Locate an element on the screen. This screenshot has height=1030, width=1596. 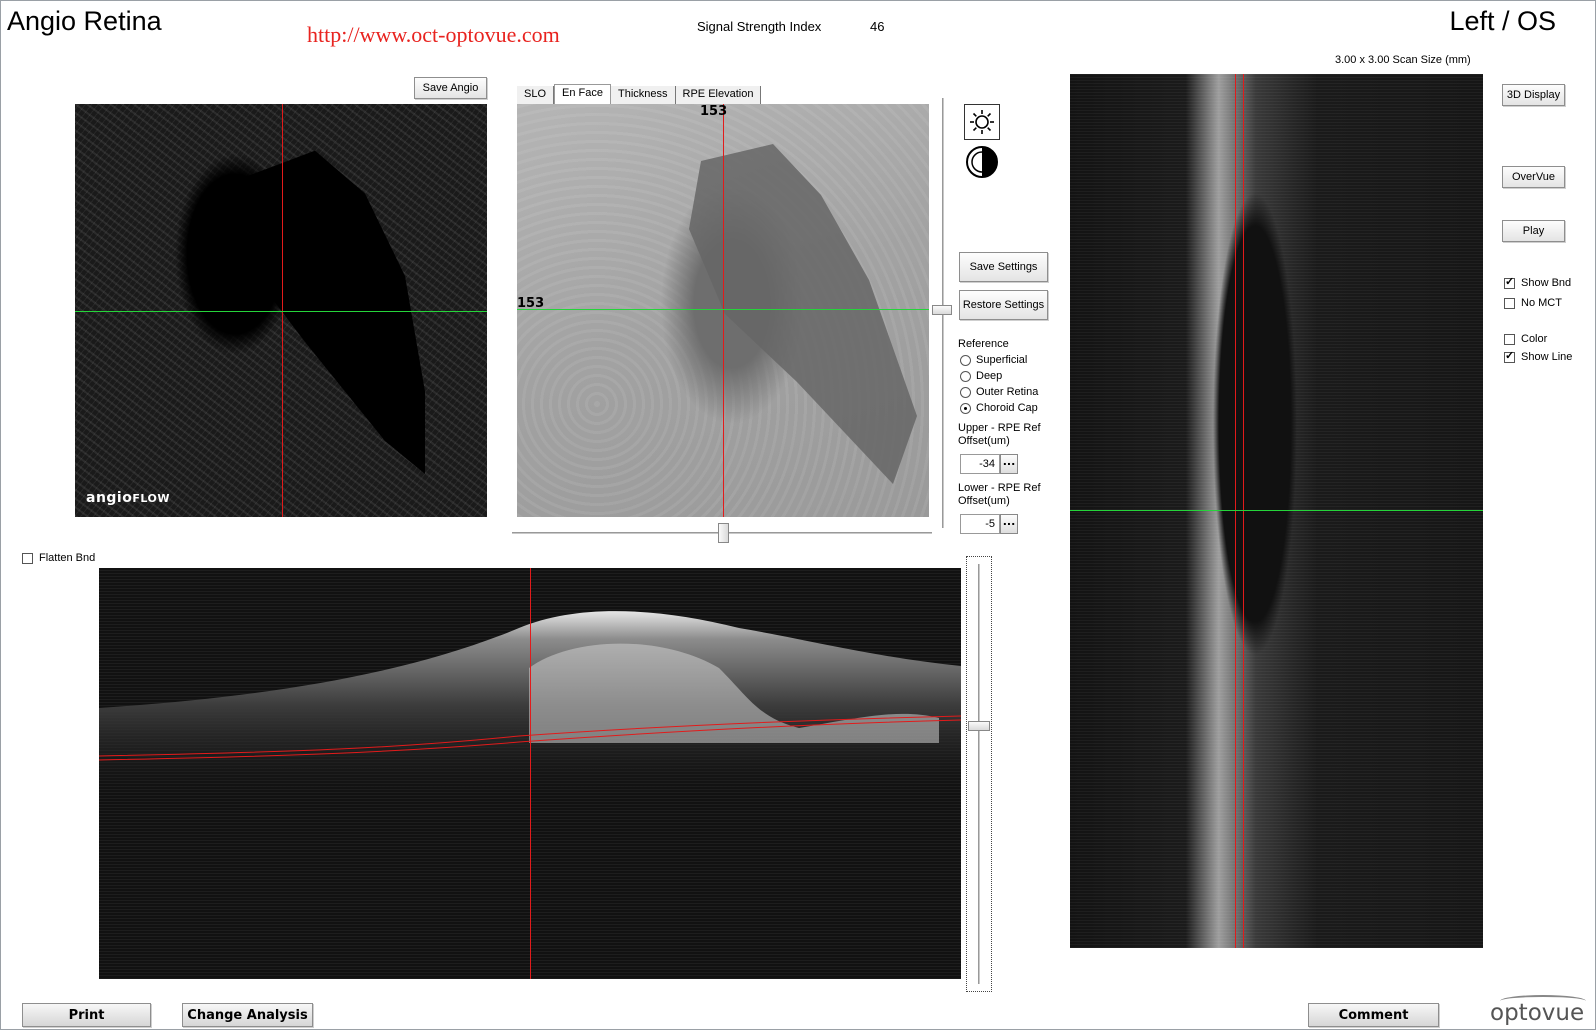
no-mct-option: No MCT is located at coordinates (1533, 303).